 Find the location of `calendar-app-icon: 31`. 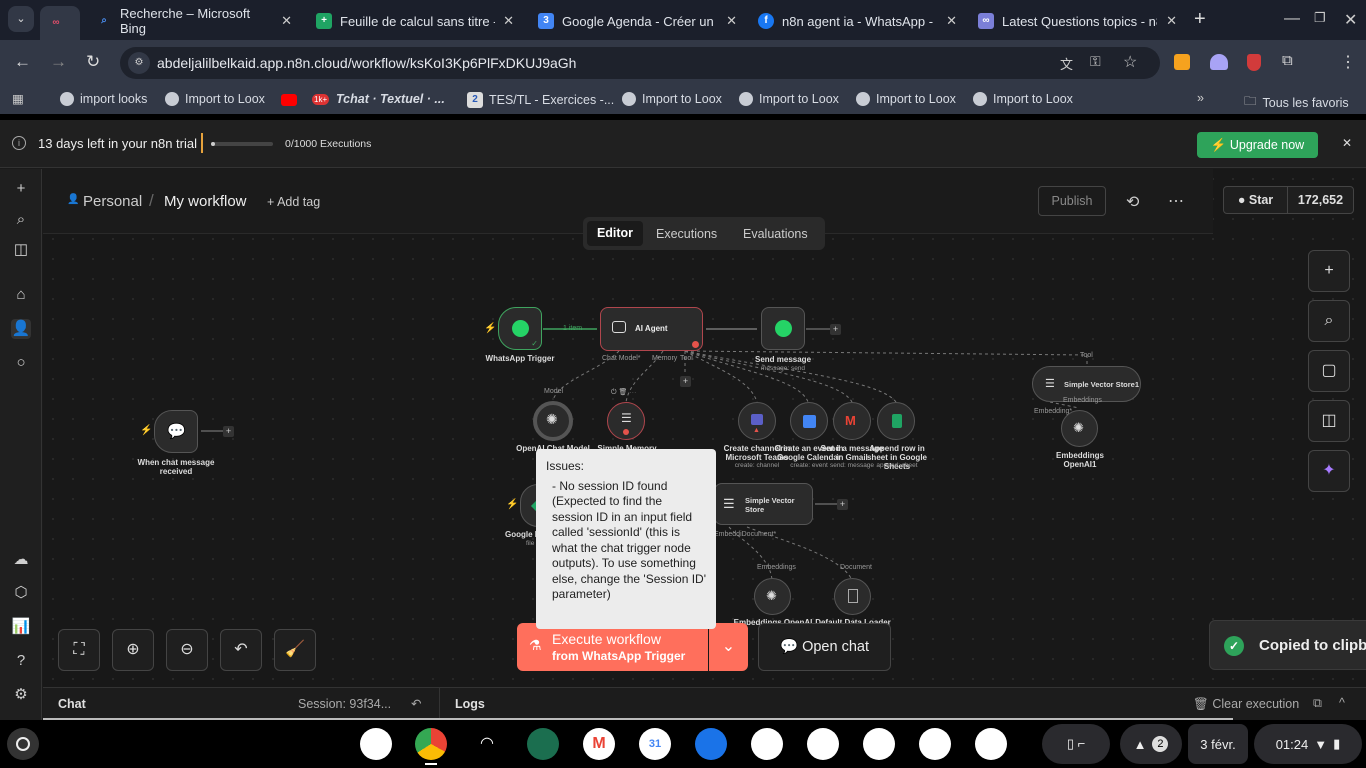

calendar-app-icon: 31 is located at coordinates (655, 744).